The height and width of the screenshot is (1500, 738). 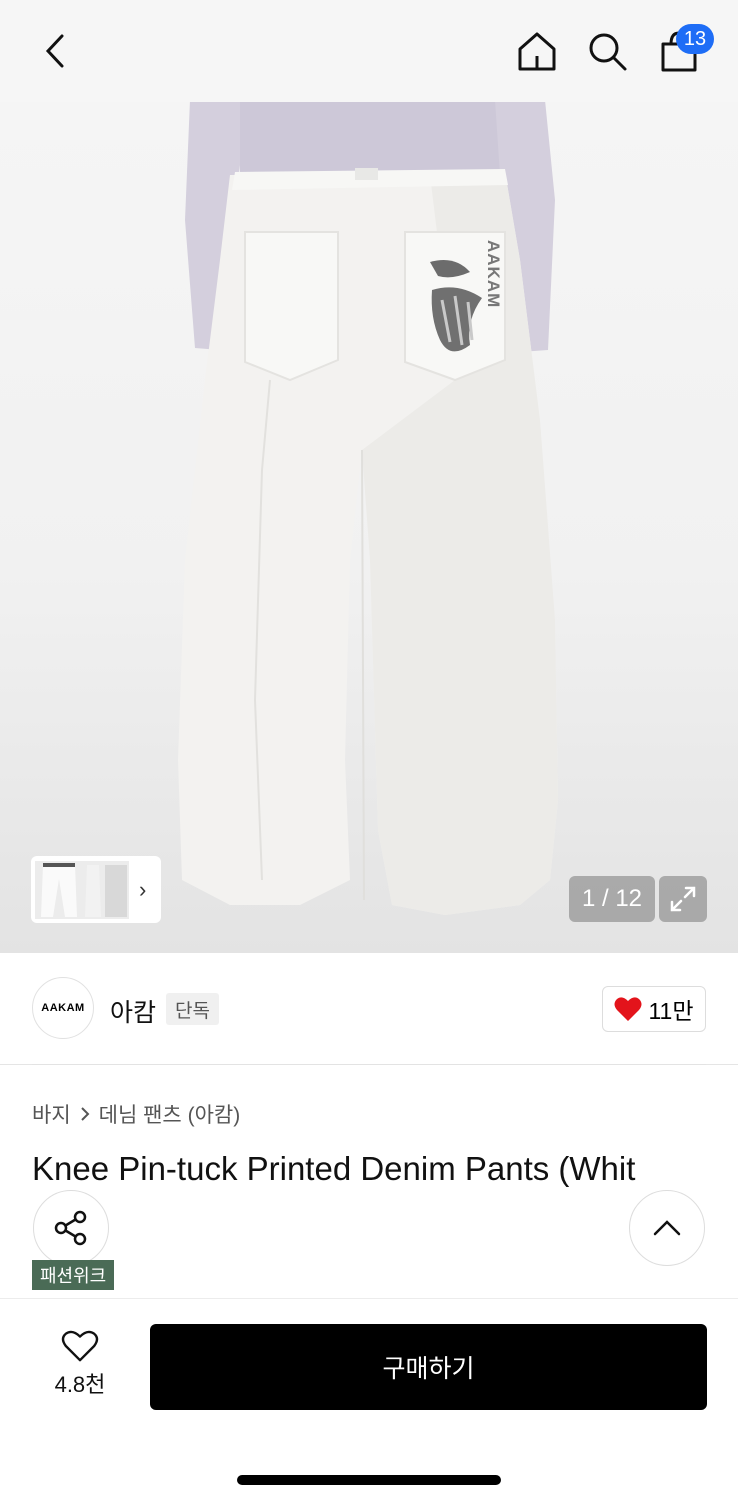 What do you see at coordinates (192, 1009) in the screenshot?
I see `exclusive-tag: 단독` at bounding box center [192, 1009].